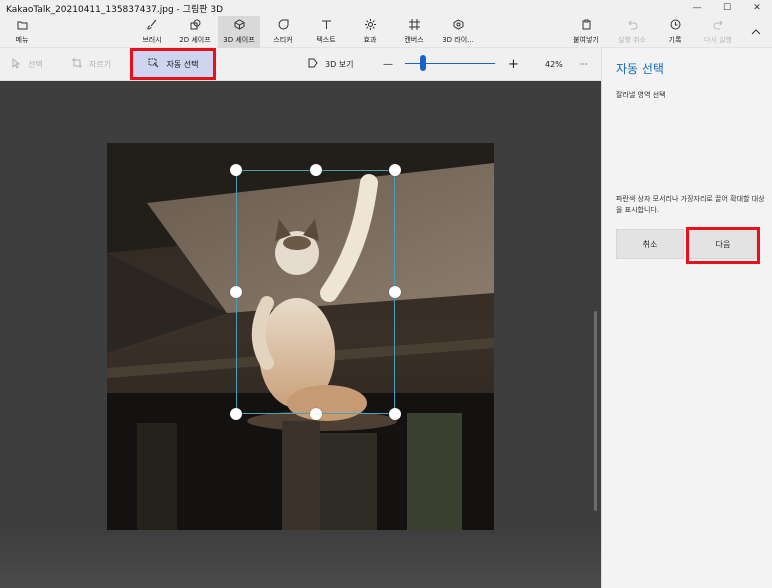 The height and width of the screenshot is (588, 772). What do you see at coordinates (723, 244) in the screenshot?
I see `next-button: 다음` at bounding box center [723, 244].